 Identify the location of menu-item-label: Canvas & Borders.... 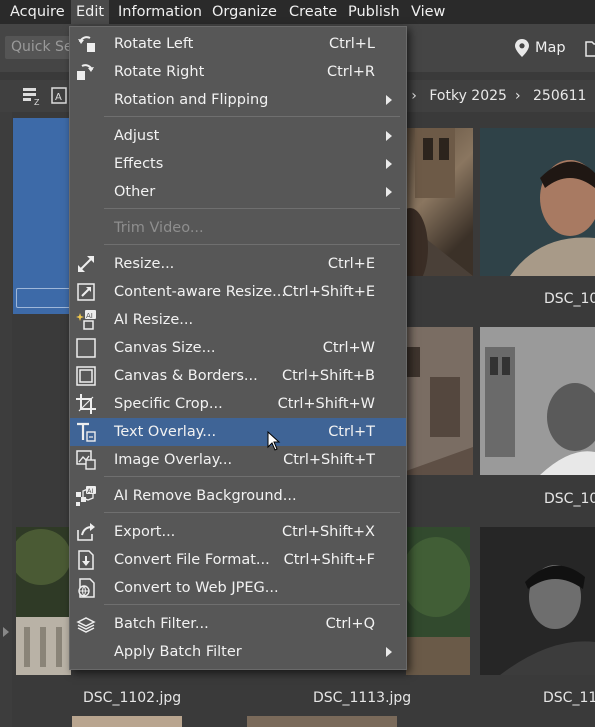
(186, 376).